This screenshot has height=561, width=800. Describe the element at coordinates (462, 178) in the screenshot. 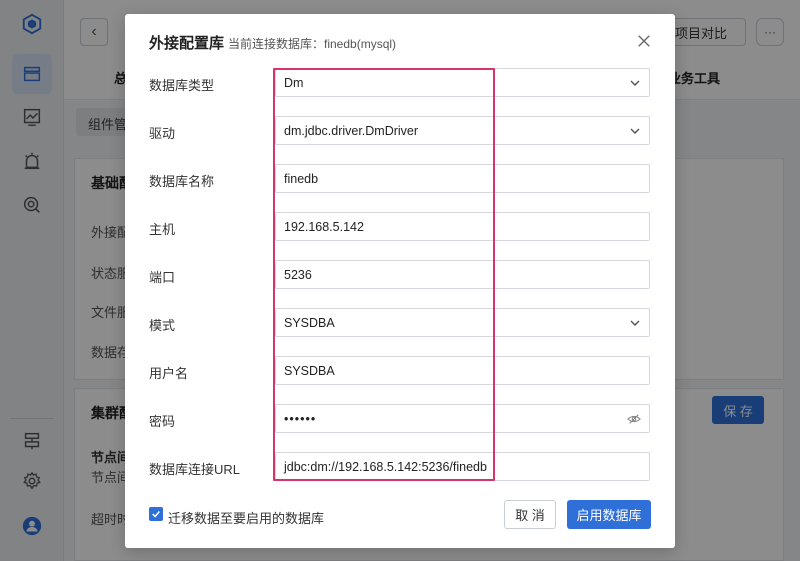

I see `db-name-input: finedb` at that location.